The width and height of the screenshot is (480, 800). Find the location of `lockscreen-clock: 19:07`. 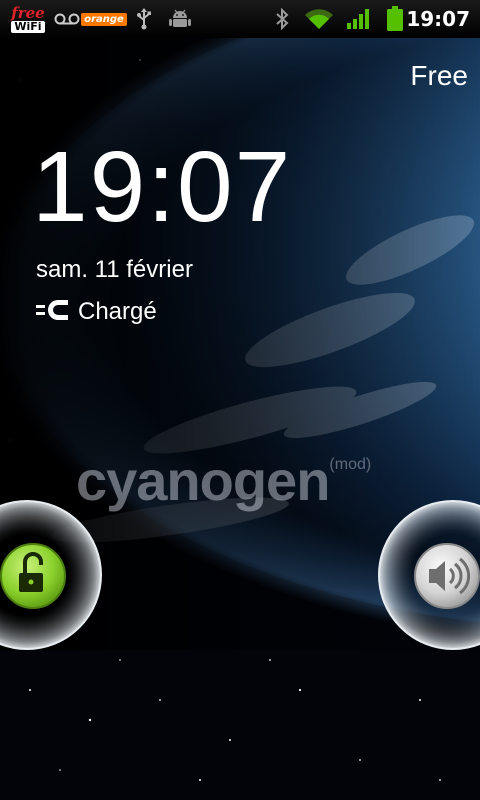

lockscreen-clock: 19:07 is located at coordinates (162, 187).